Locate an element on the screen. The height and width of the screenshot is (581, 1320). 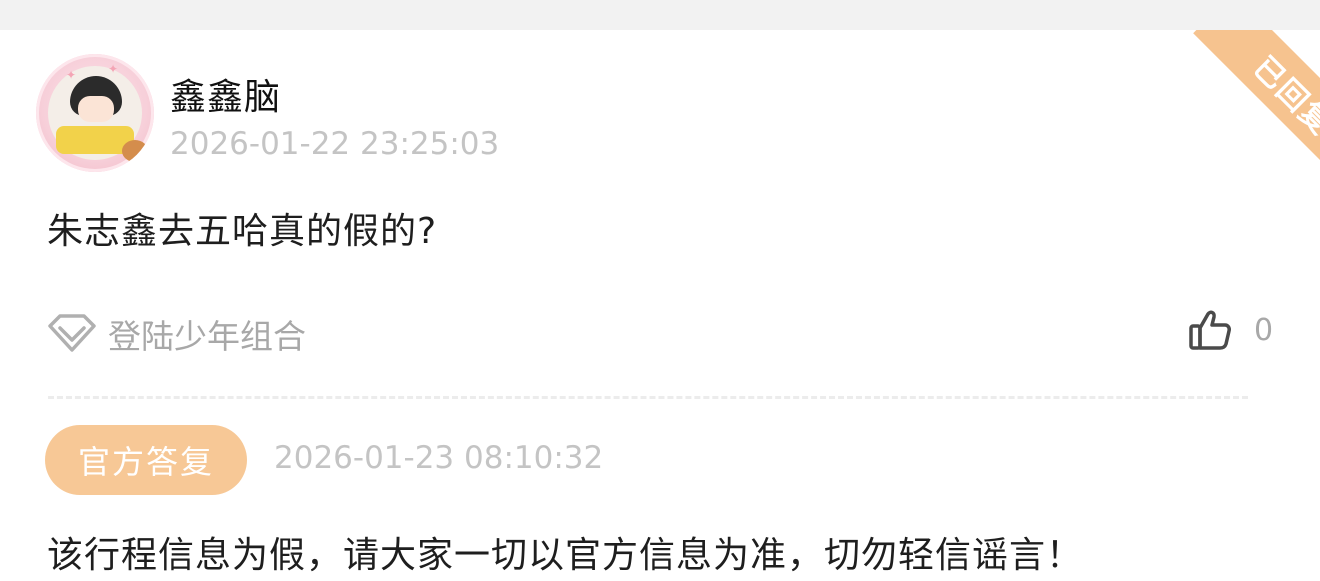
avatar: ✦ ✦ is located at coordinates (95, 113).